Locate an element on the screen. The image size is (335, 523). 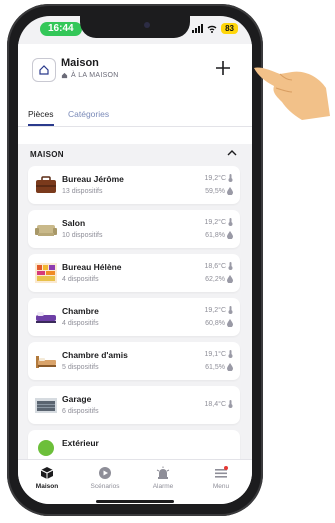
plus-icon is located at coordinates (223, 68).